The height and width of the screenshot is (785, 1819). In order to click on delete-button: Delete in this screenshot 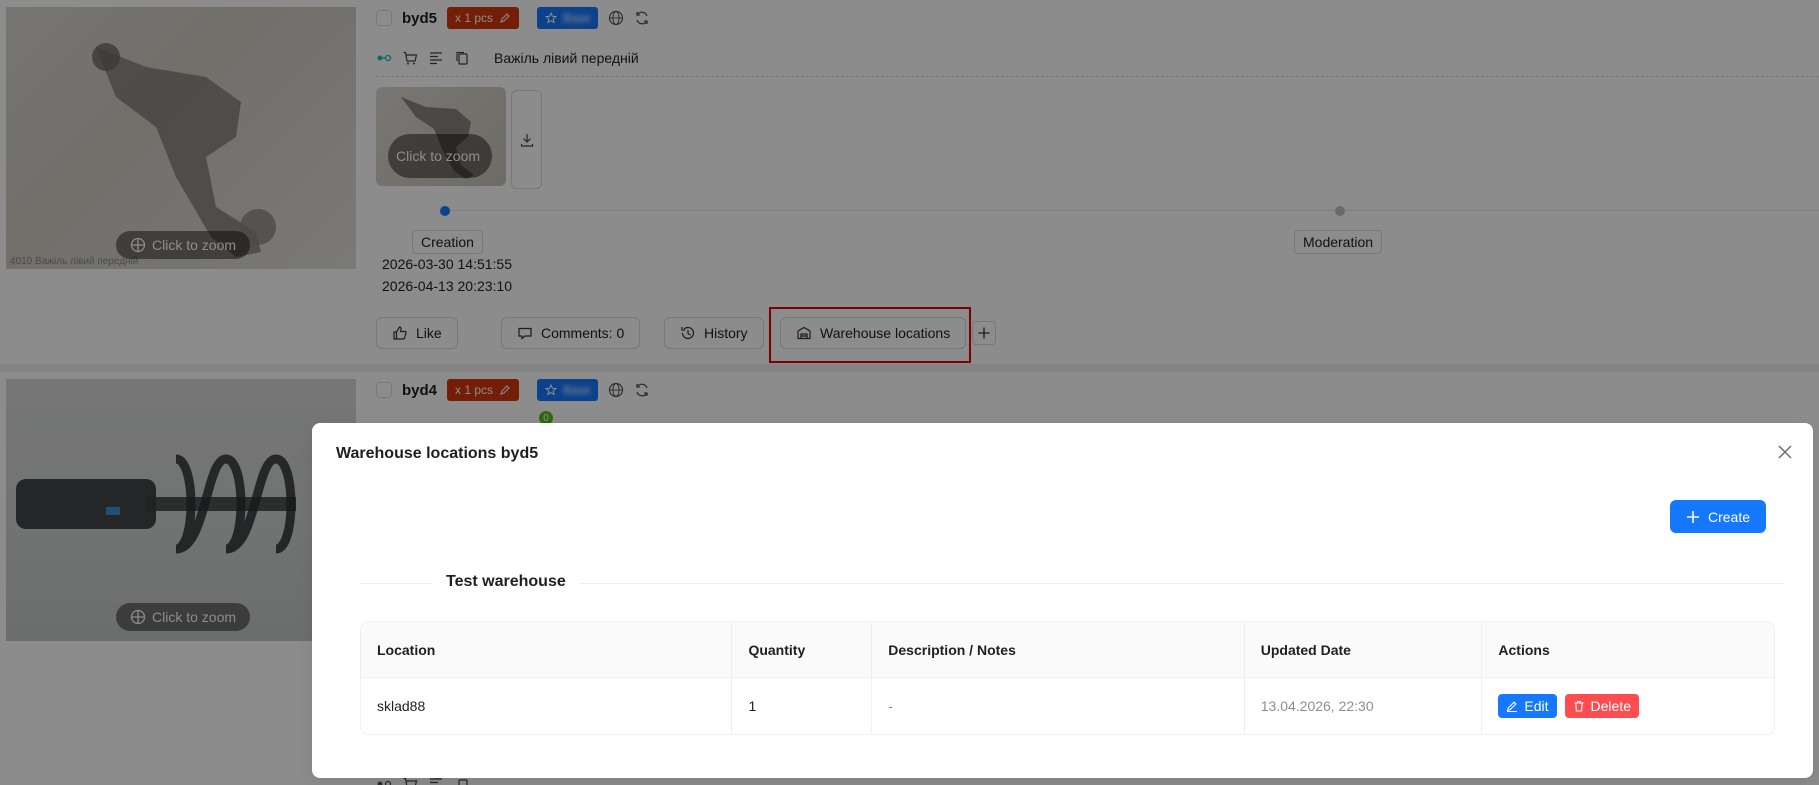, I will do `click(1601, 706)`.